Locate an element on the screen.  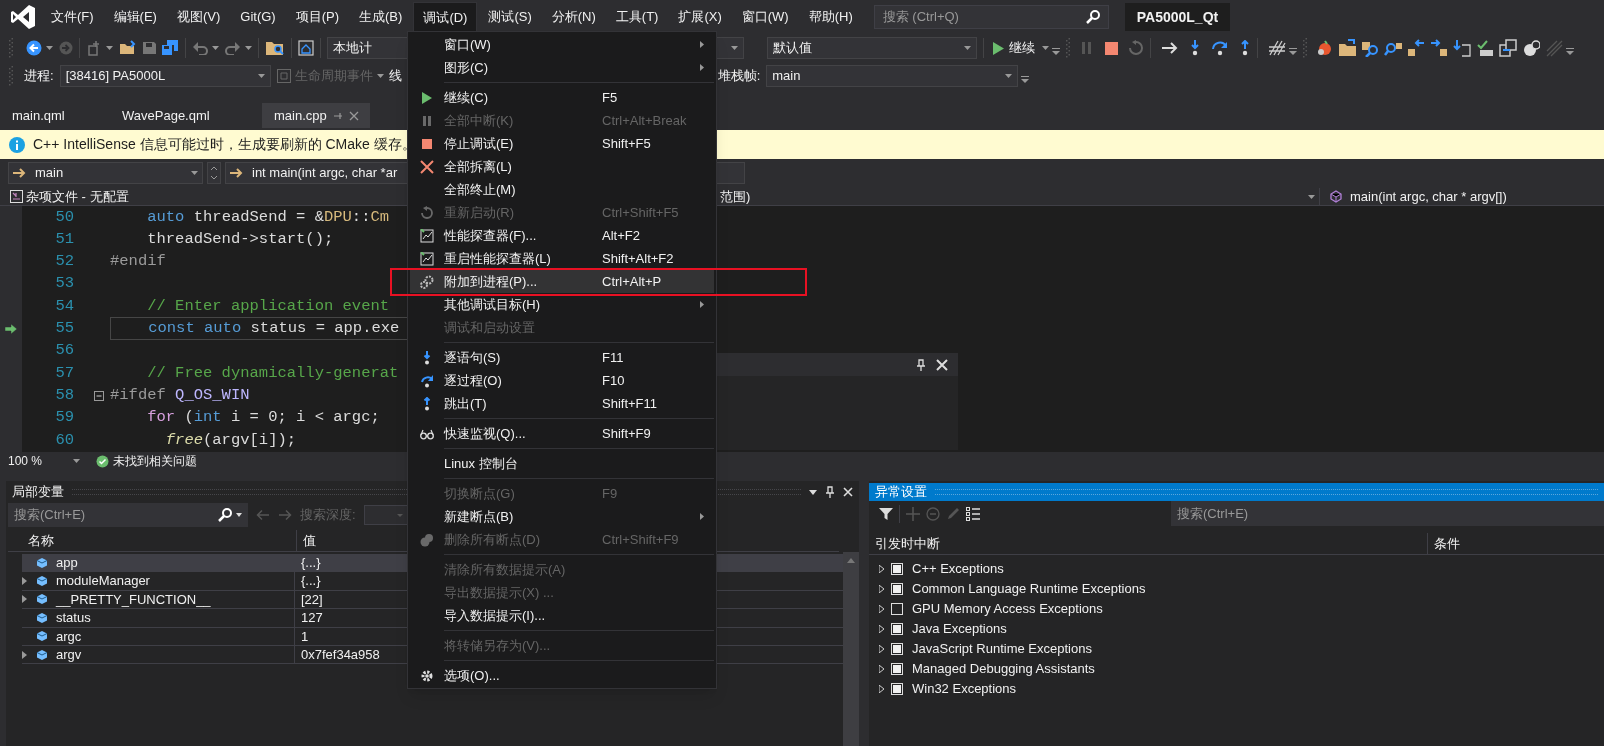
exception-label: GPU Memory Access Exceptions is located at coordinates (1007, 609).